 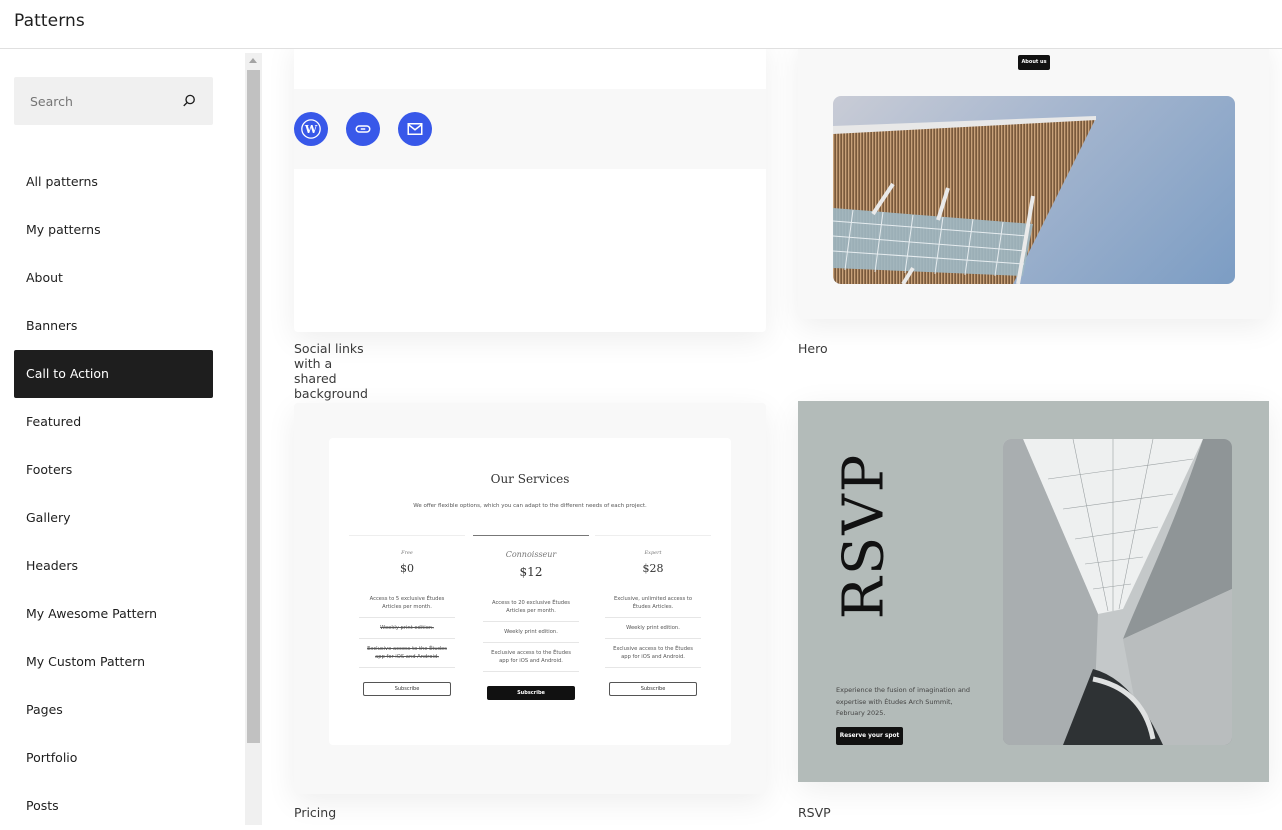 I want to click on sidebar-item-my-custom-pattern: My Custom Pattern, so click(x=113, y=662).